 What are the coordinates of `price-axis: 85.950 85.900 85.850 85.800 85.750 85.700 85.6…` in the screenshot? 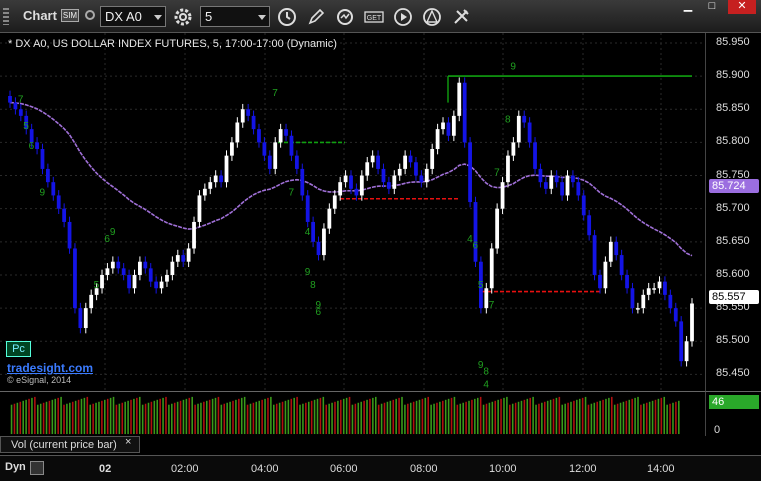 It's located at (733, 212).